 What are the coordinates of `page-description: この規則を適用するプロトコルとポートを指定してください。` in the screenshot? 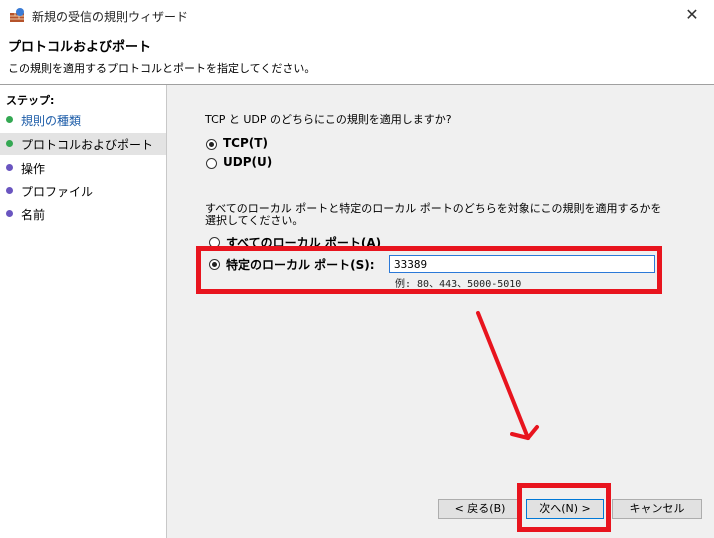 It's located at (162, 68).